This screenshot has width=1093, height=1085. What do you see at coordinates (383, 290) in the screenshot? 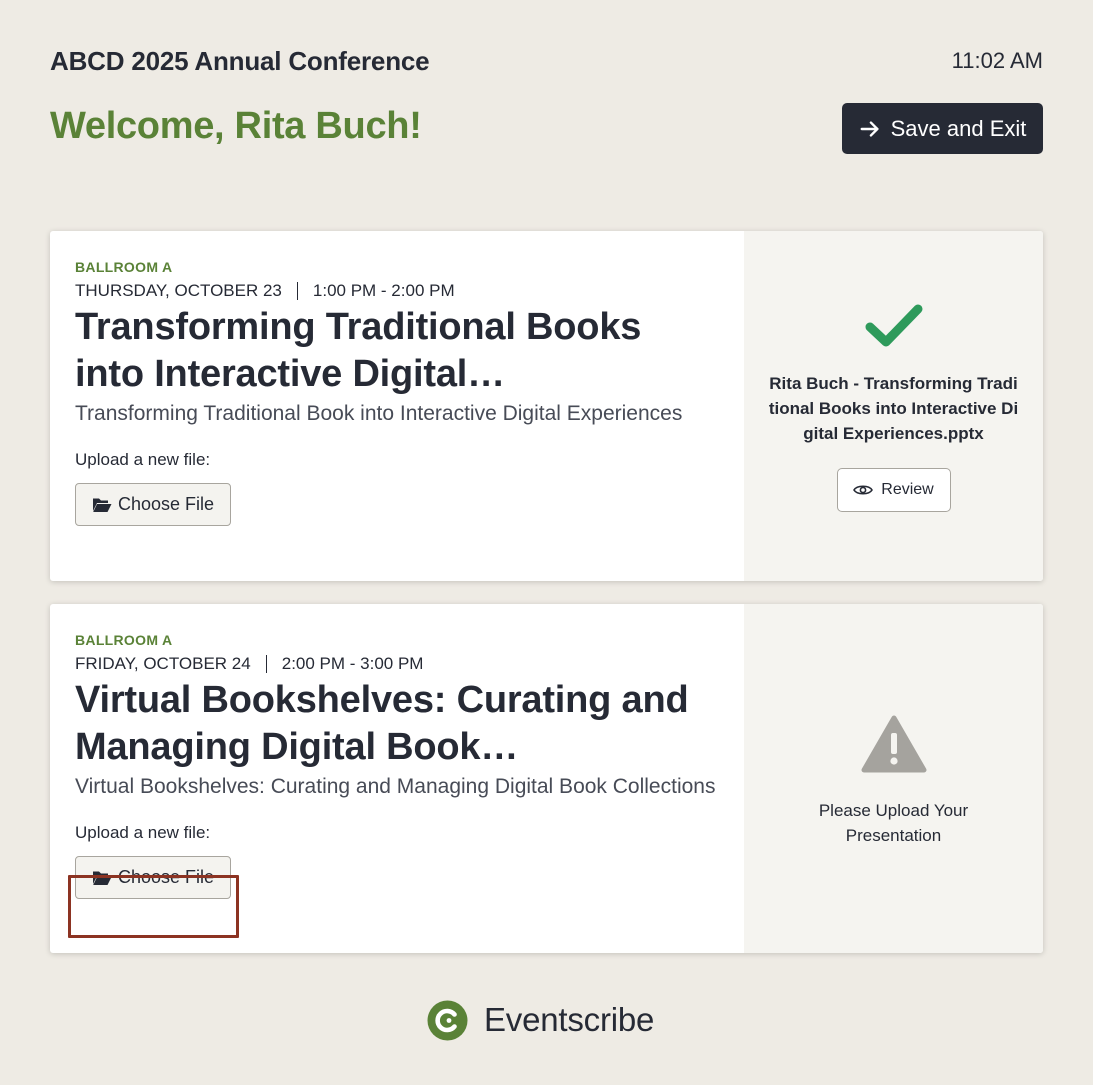
I see `session-time: 1:00 PM - 2:00 PM` at bounding box center [383, 290].